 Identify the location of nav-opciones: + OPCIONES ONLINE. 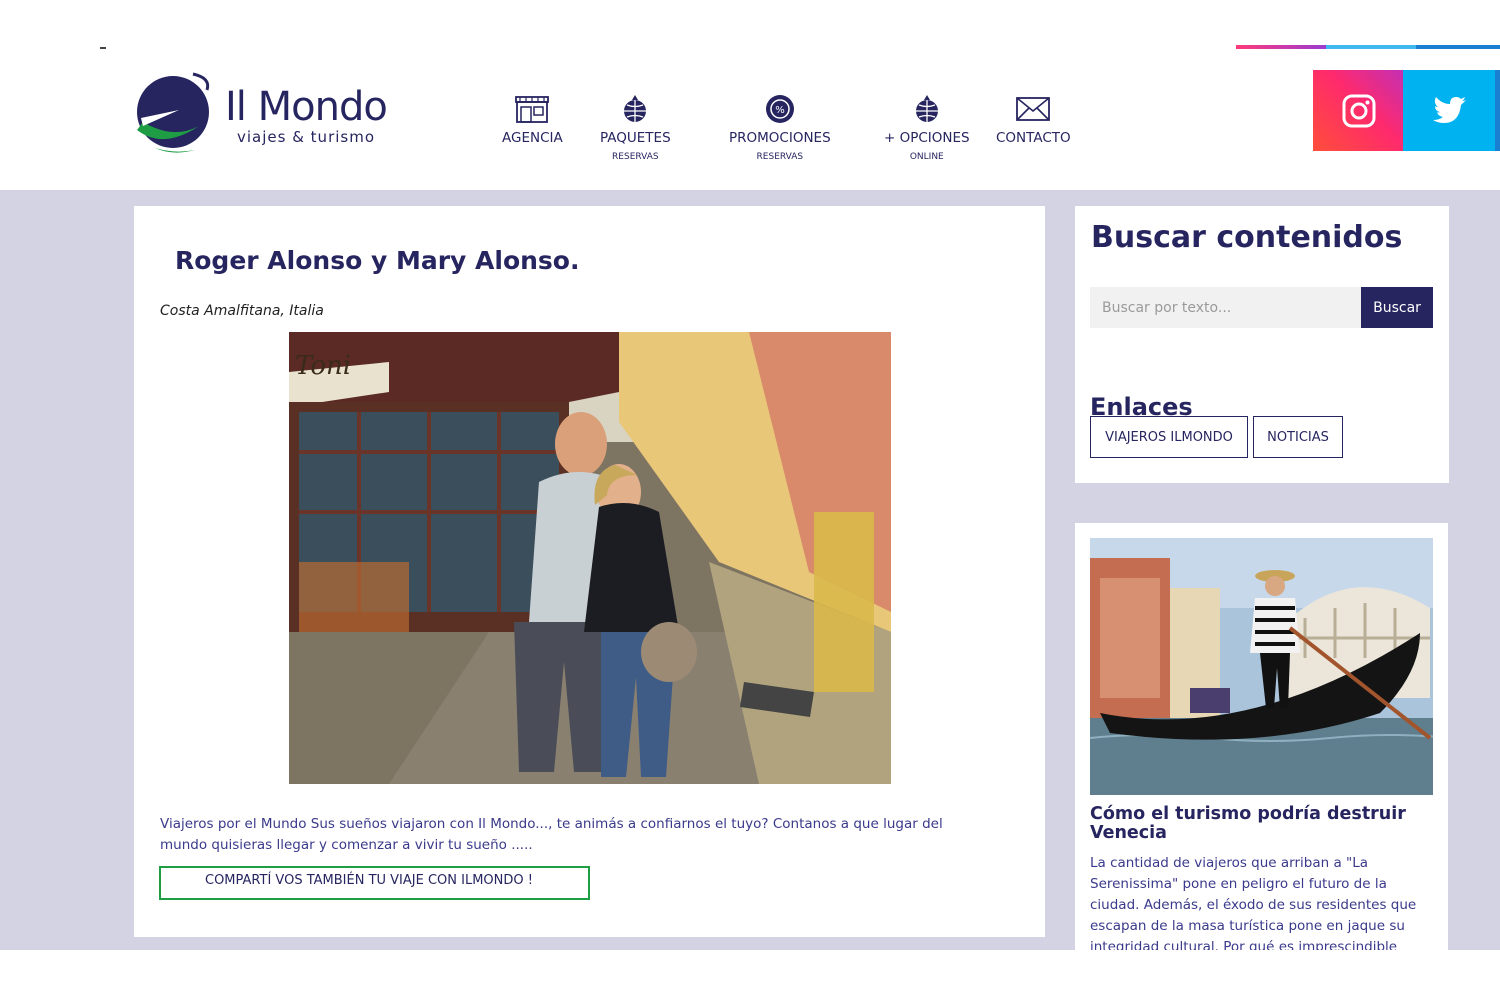
(927, 127).